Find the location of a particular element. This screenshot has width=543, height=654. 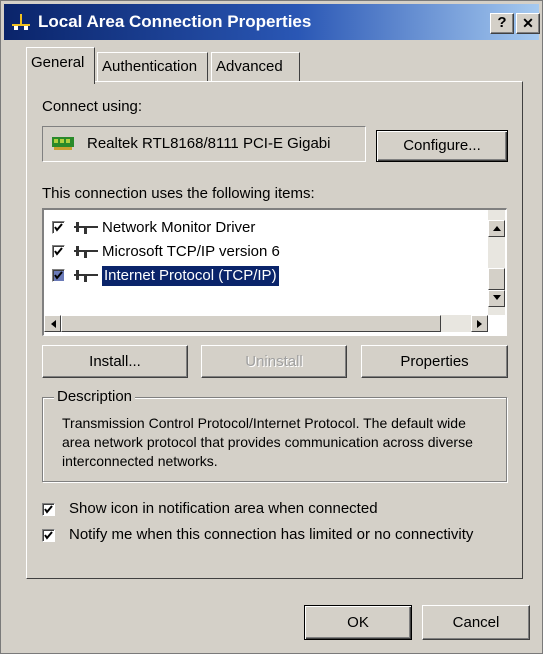

tab-advanced-label: Advanced is located at coordinates (249, 66).